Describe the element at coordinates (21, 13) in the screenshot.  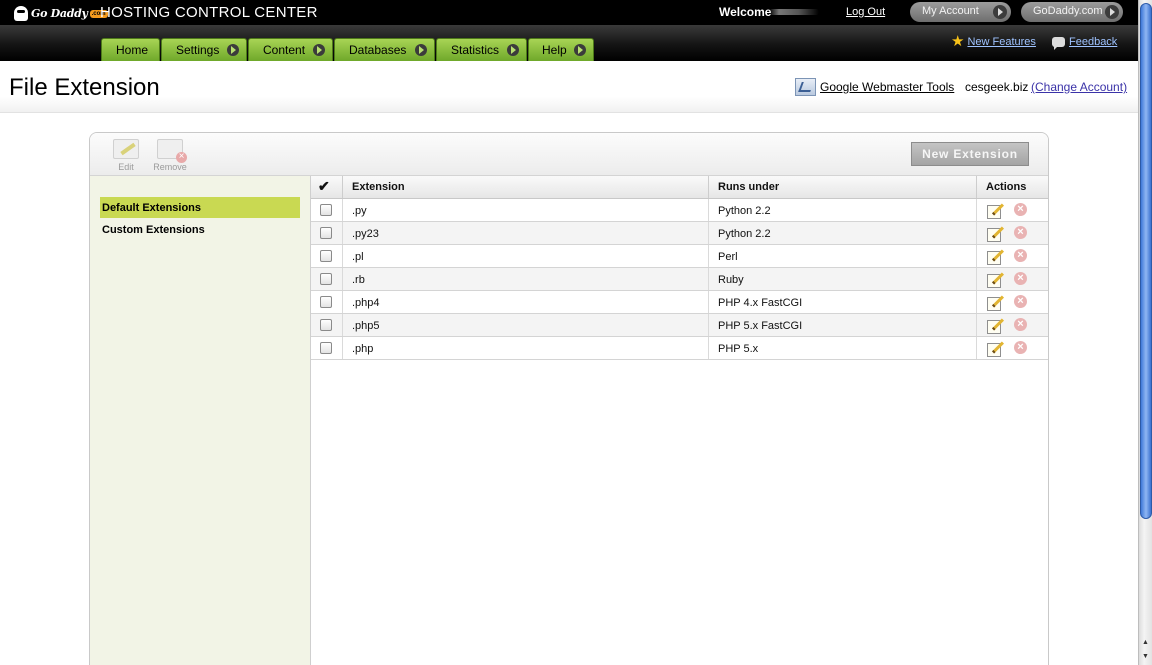
I see `mascot-icon` at that location.